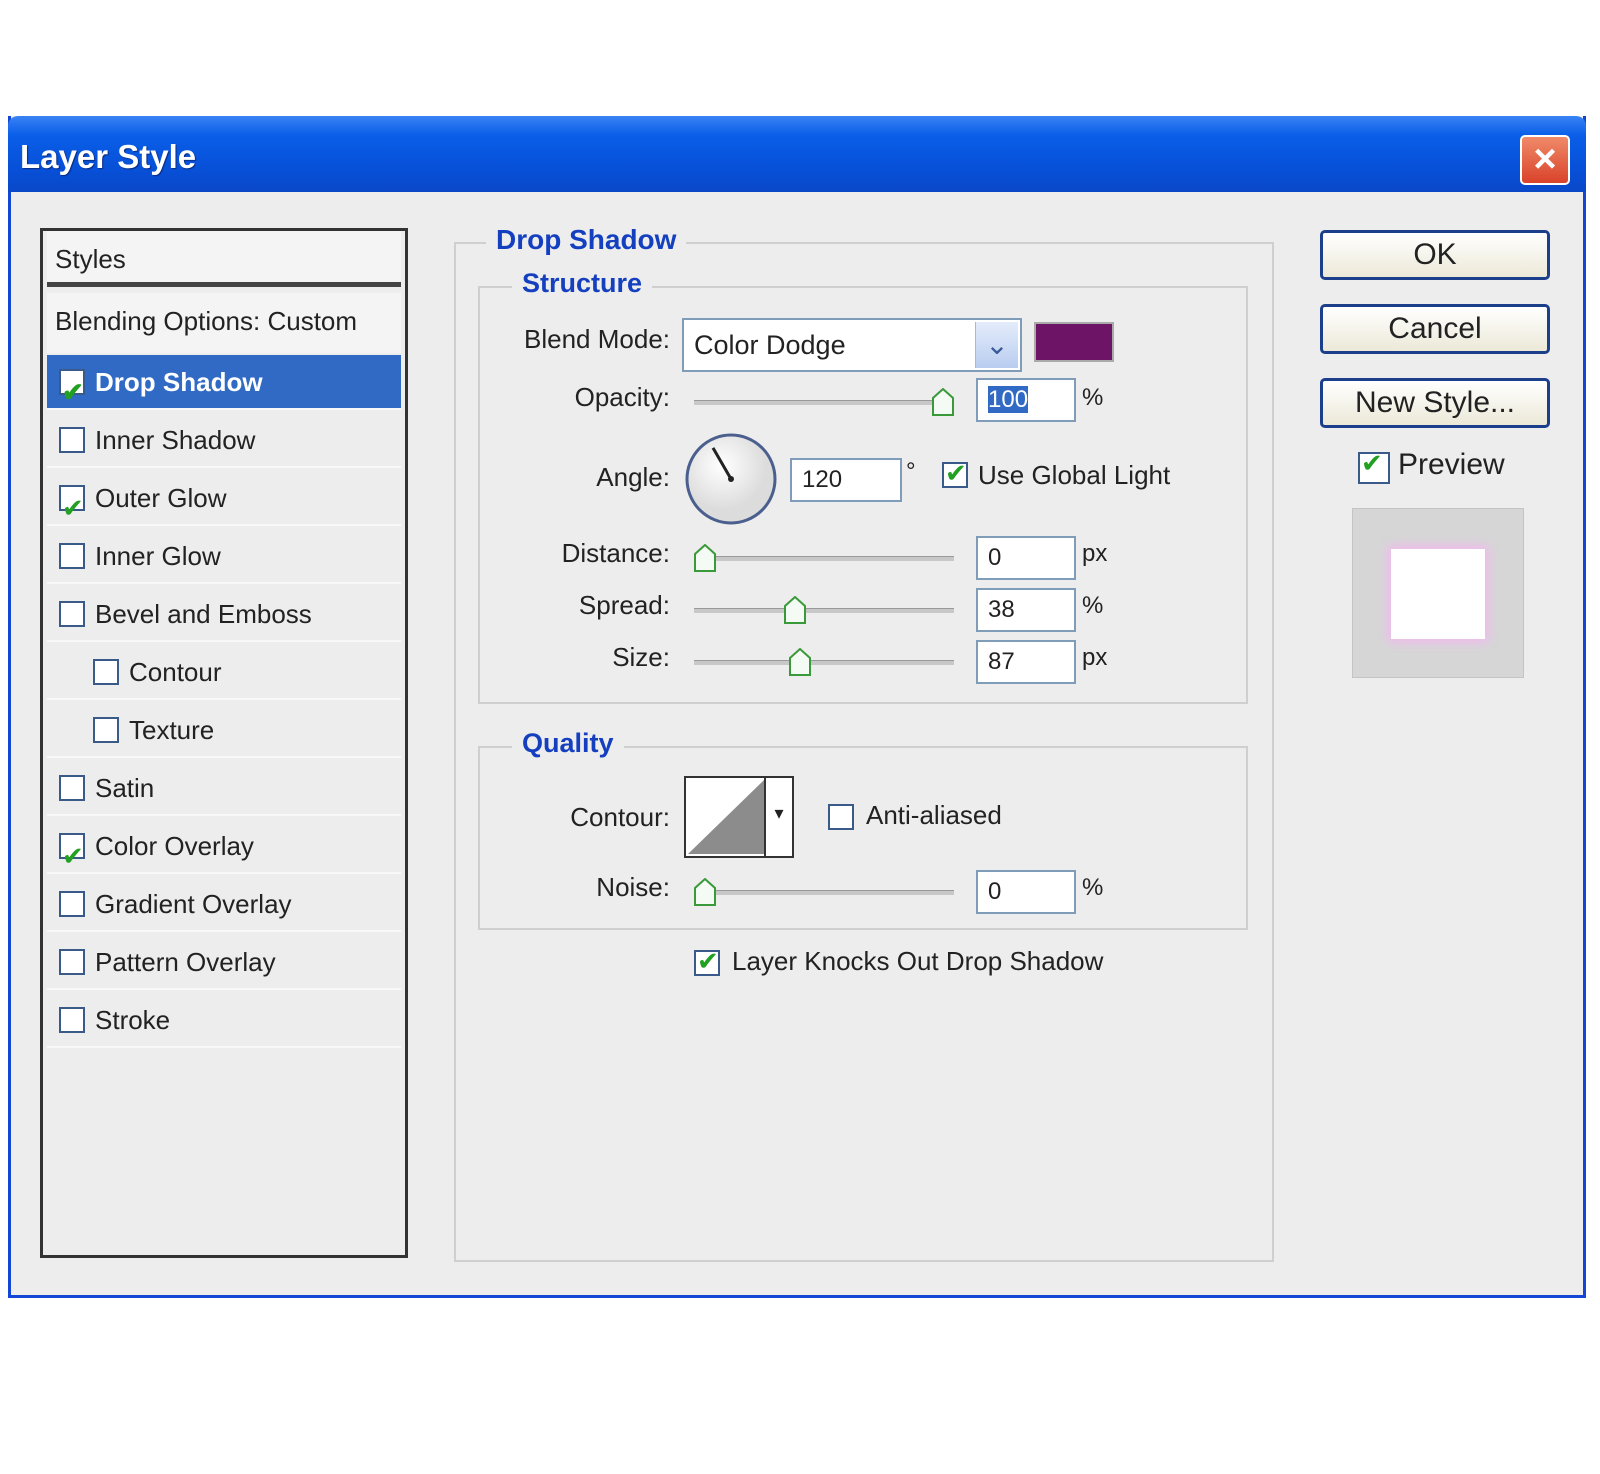 This screenshot has width=1600, height=1474. I want to click on noise-label: Noise:, so click(633, 887).